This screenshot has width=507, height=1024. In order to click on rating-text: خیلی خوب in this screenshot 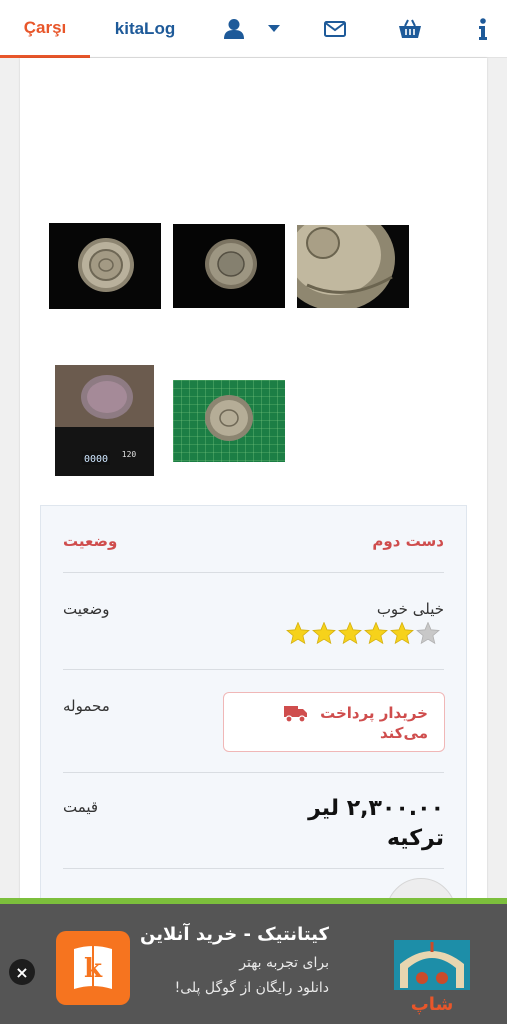, I will do `click(410, 609)`.